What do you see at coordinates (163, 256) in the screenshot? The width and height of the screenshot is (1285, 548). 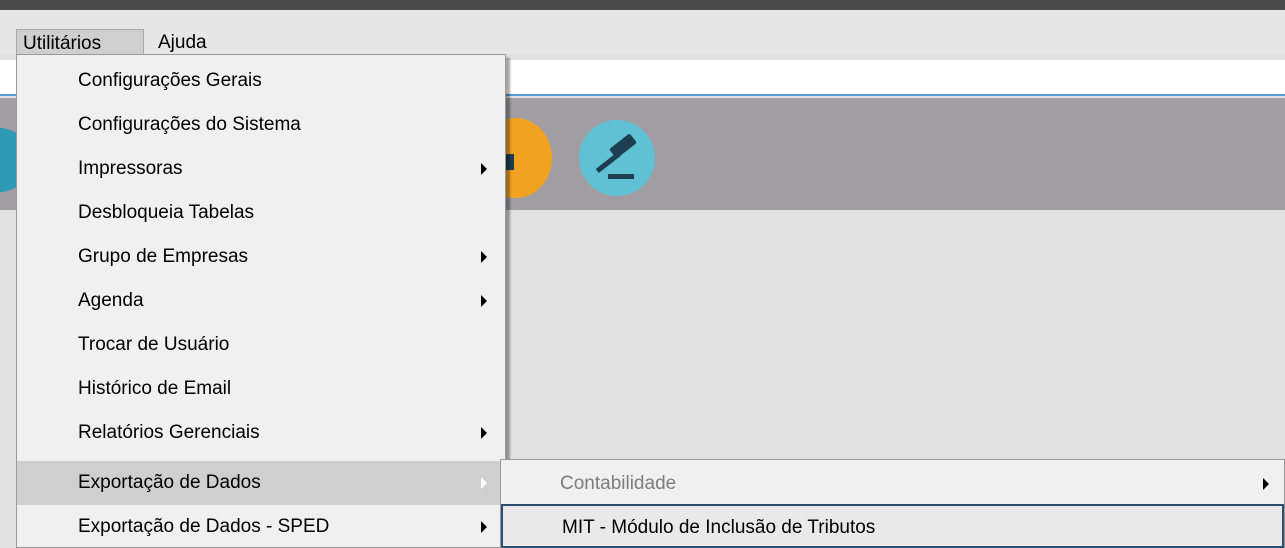 I see `menu-item-label: Grupo de Empresas` at bounding box center [163, 256].